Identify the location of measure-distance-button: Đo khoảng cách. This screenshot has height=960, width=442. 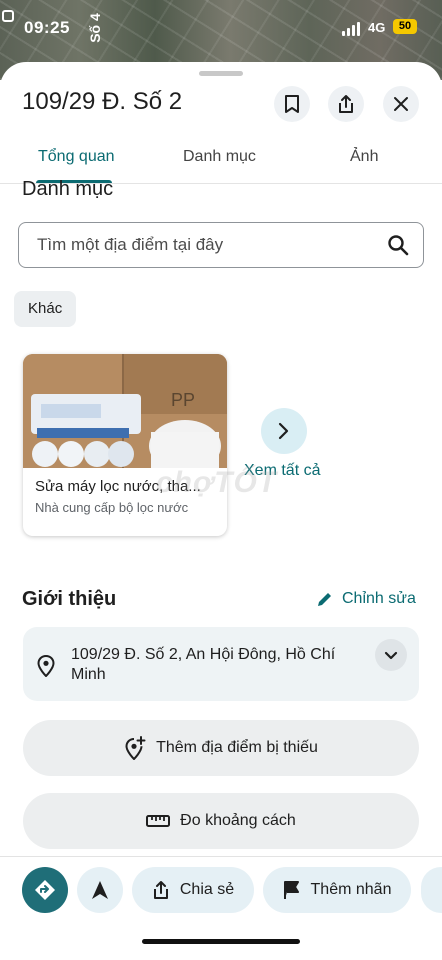
(221, 821).